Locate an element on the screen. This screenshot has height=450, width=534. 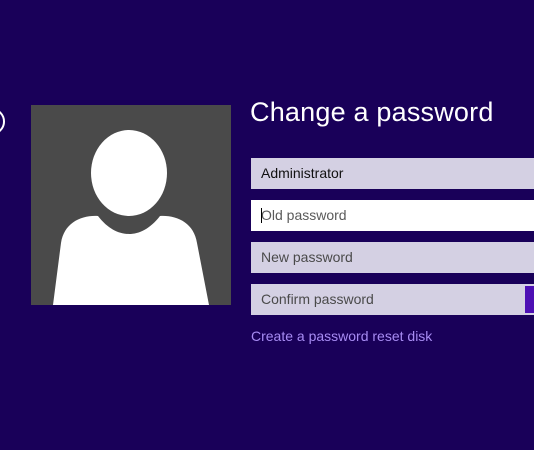
page-title: Change a password is located at coordinates (372, 112).